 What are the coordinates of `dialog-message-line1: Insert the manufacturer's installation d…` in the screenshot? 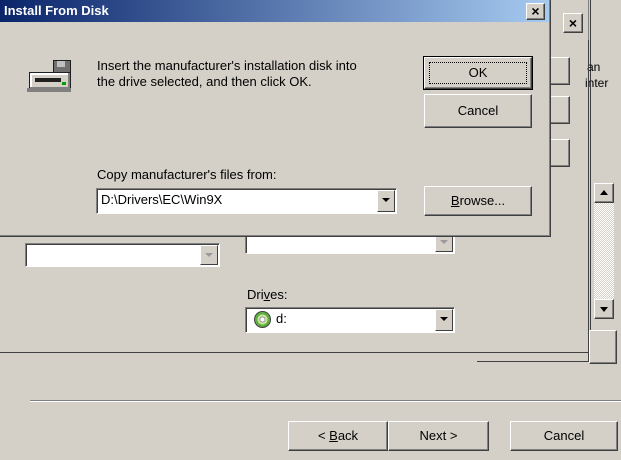 It's located at (227, 65).